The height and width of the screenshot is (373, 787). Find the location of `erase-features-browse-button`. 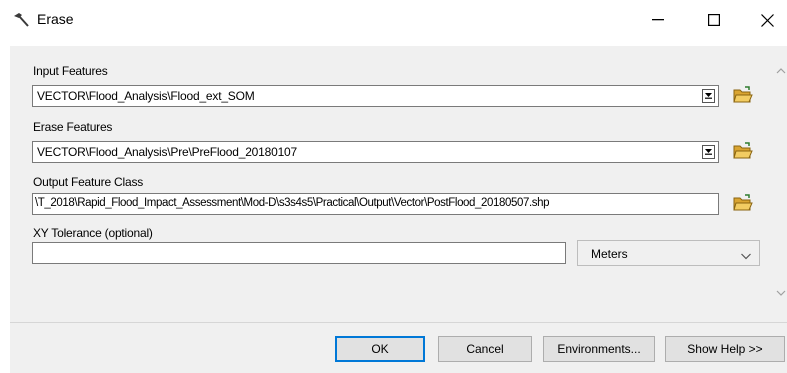

erase-features-browse-button is located at coordinates (743, 152).